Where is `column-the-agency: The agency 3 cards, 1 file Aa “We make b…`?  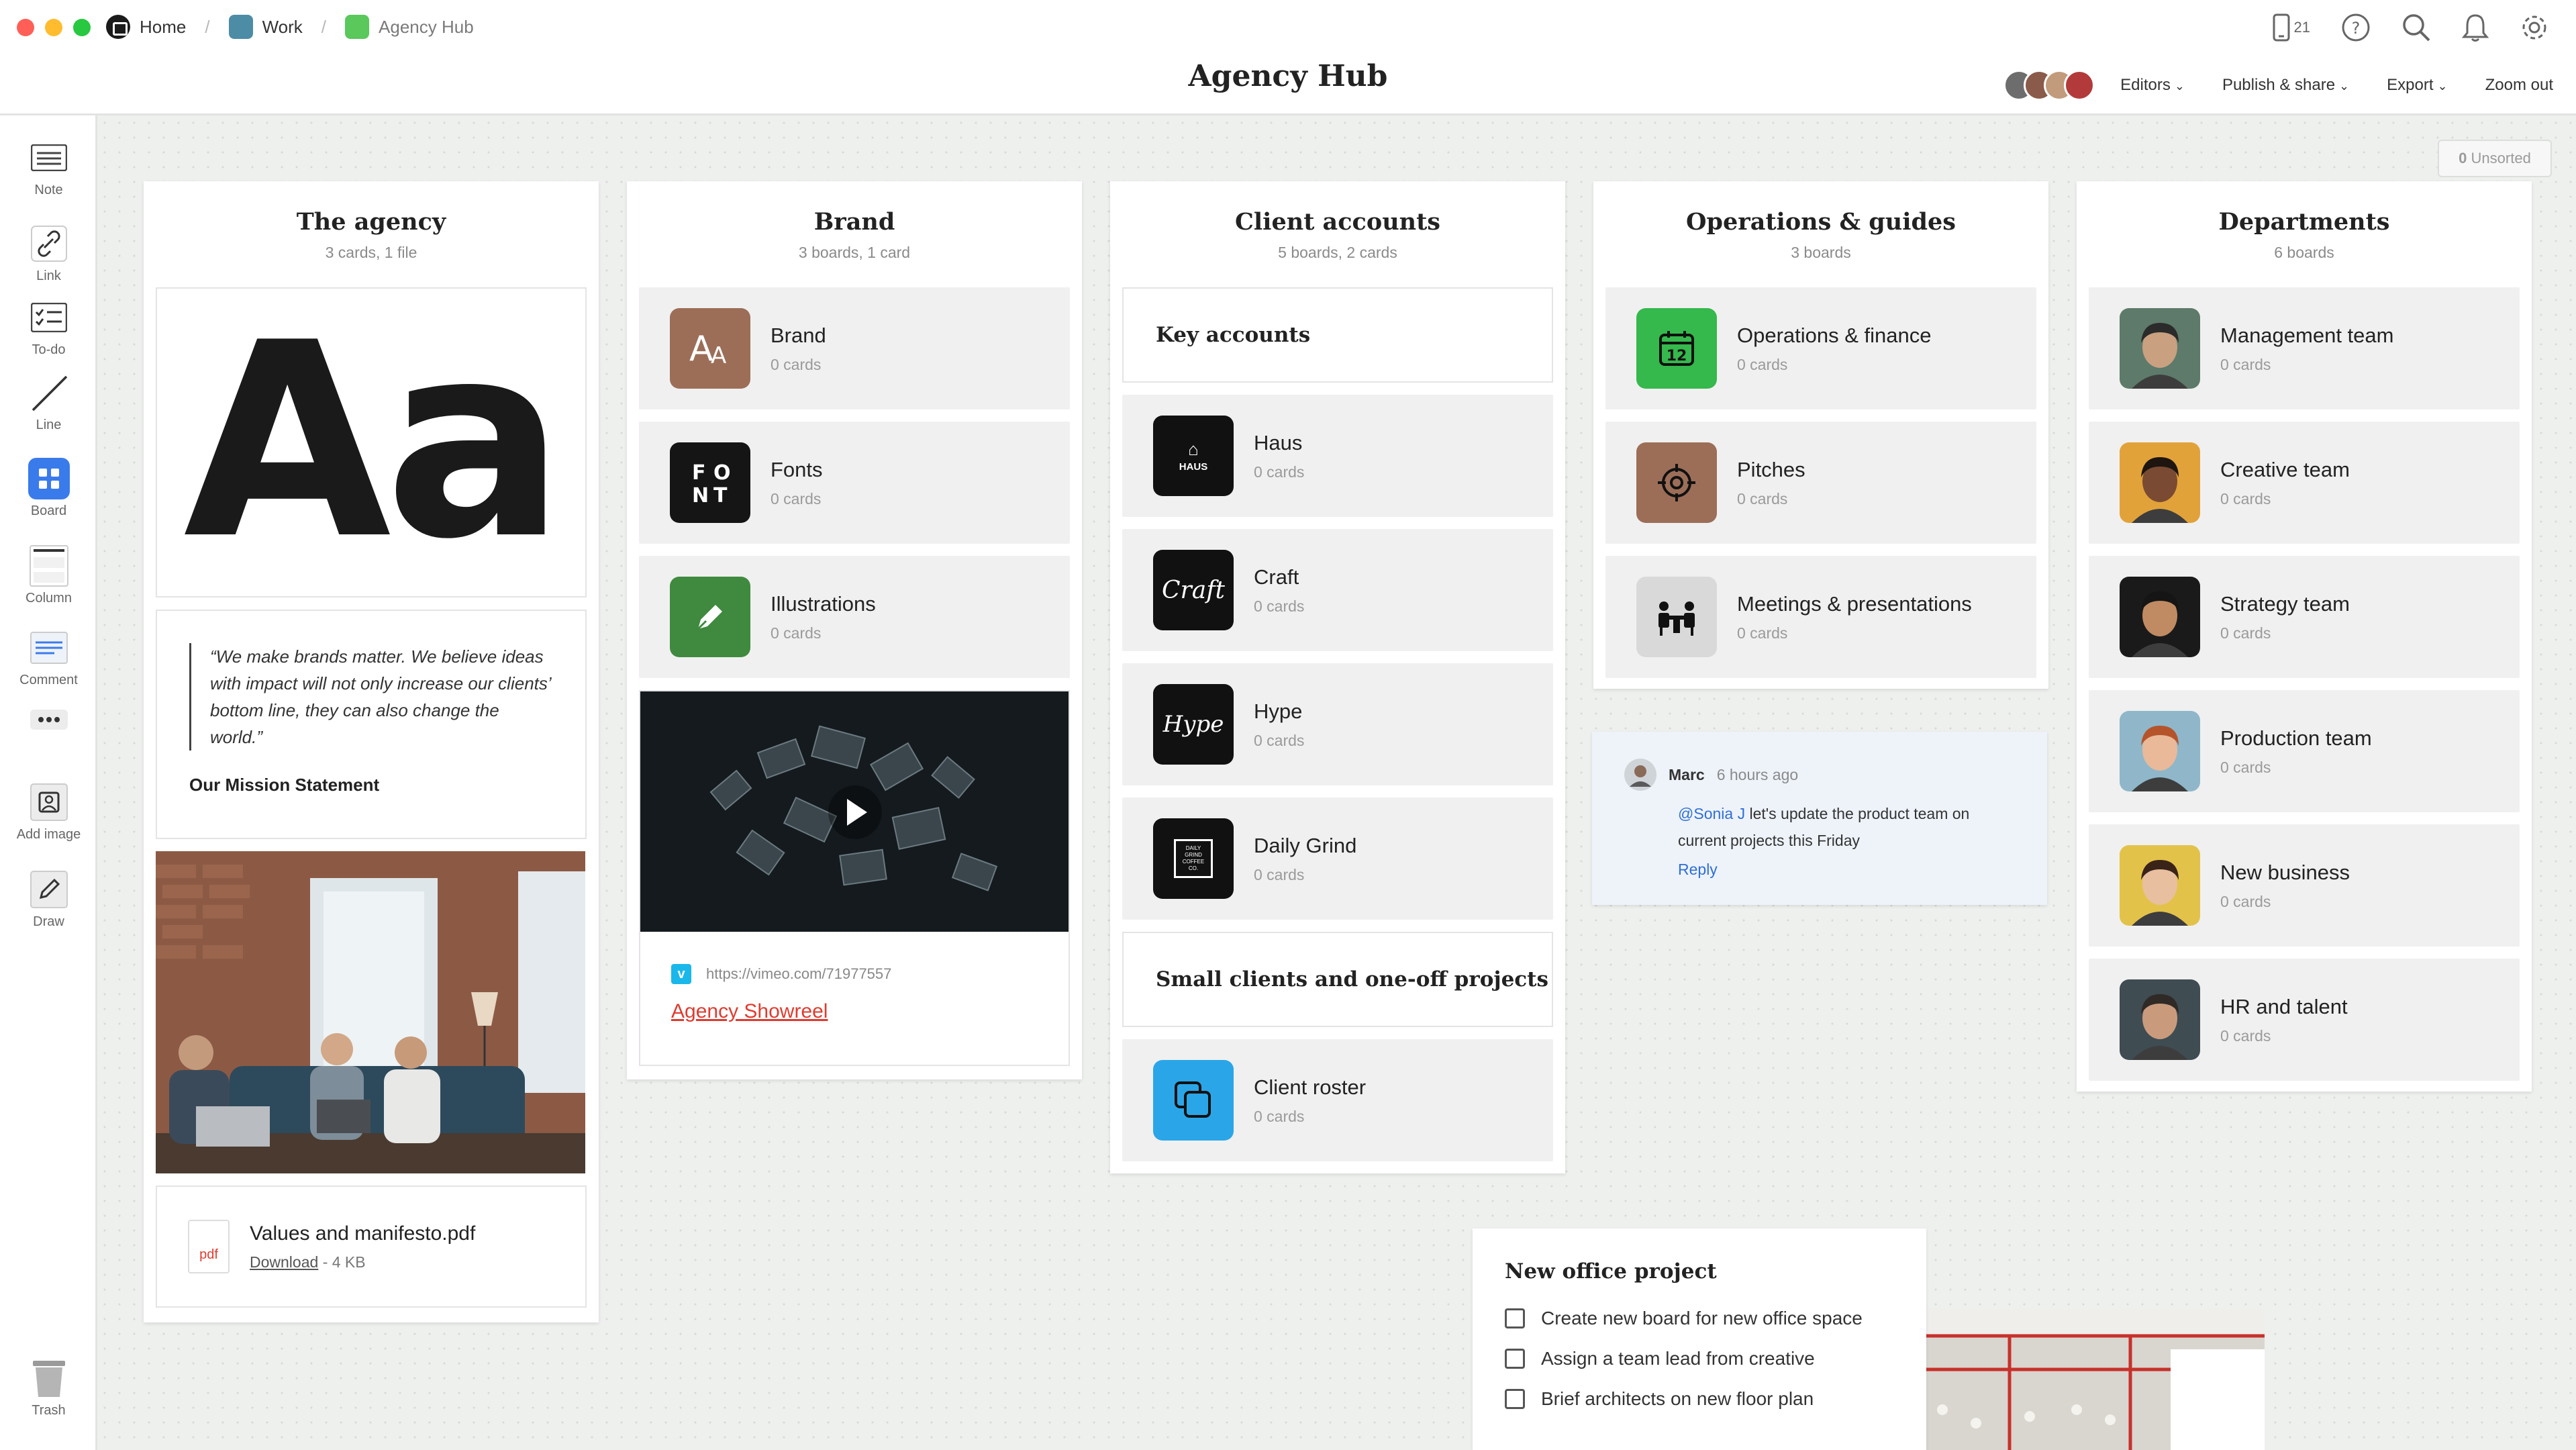 column-the-agency: The agency 3 cards, 1 file Aa “We make b… is located at coordinates (371, 751).